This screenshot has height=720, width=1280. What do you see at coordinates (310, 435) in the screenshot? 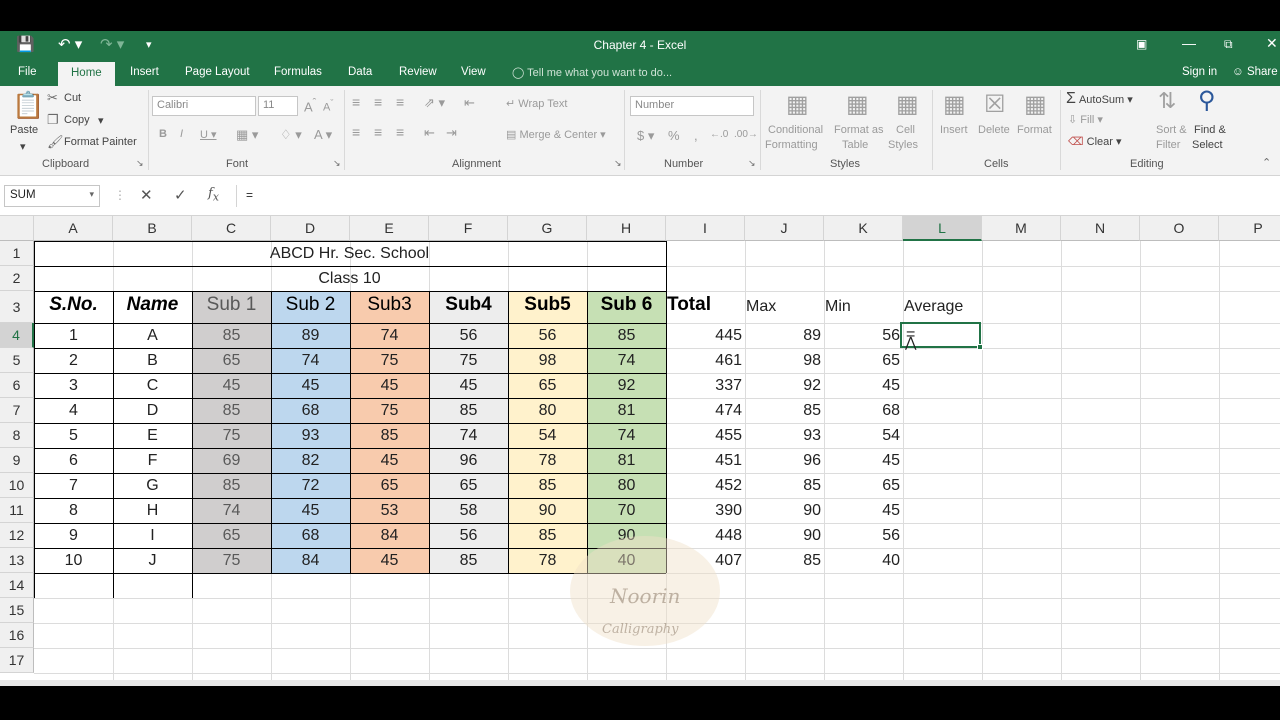
I see `cell-sub2: 93` at bounding box center [310, 435].